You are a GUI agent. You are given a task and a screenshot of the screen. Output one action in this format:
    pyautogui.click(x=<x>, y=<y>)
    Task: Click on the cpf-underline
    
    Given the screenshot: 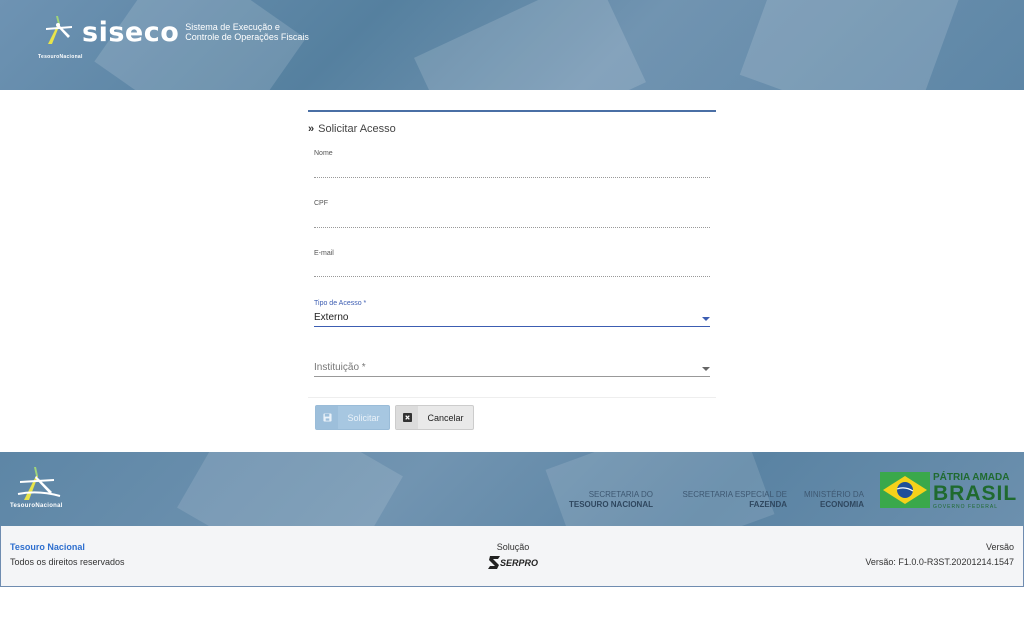 What is the action you would take?
    pyautogui.click(x=512, y=227)
    